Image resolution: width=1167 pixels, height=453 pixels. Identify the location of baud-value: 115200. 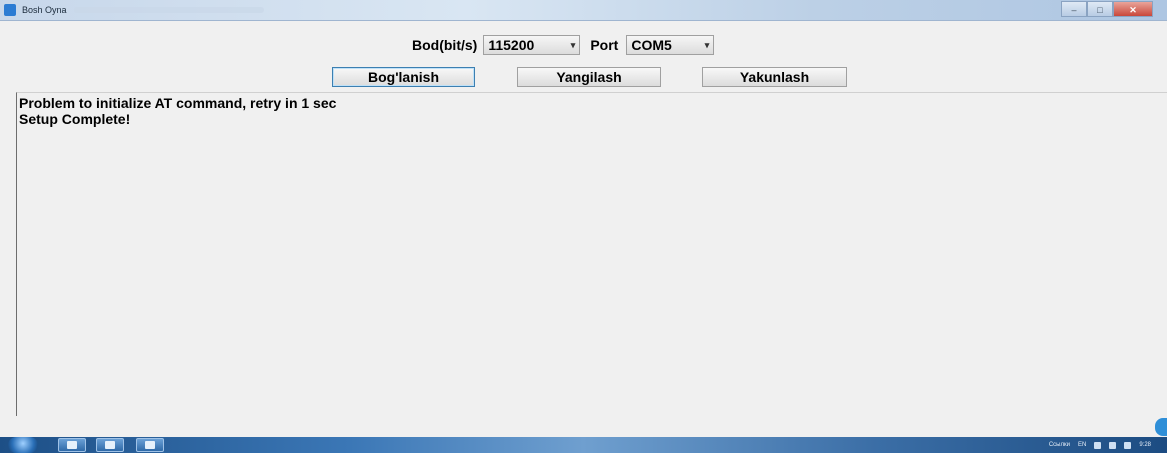
(511, 45).